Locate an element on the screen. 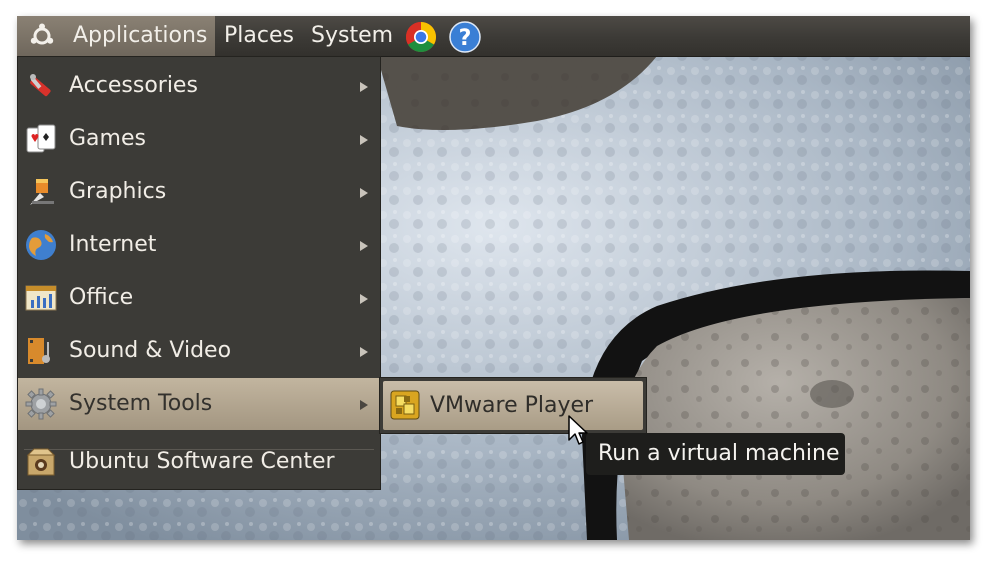  menu-item-label: Games is located at coordinates (107, 138).